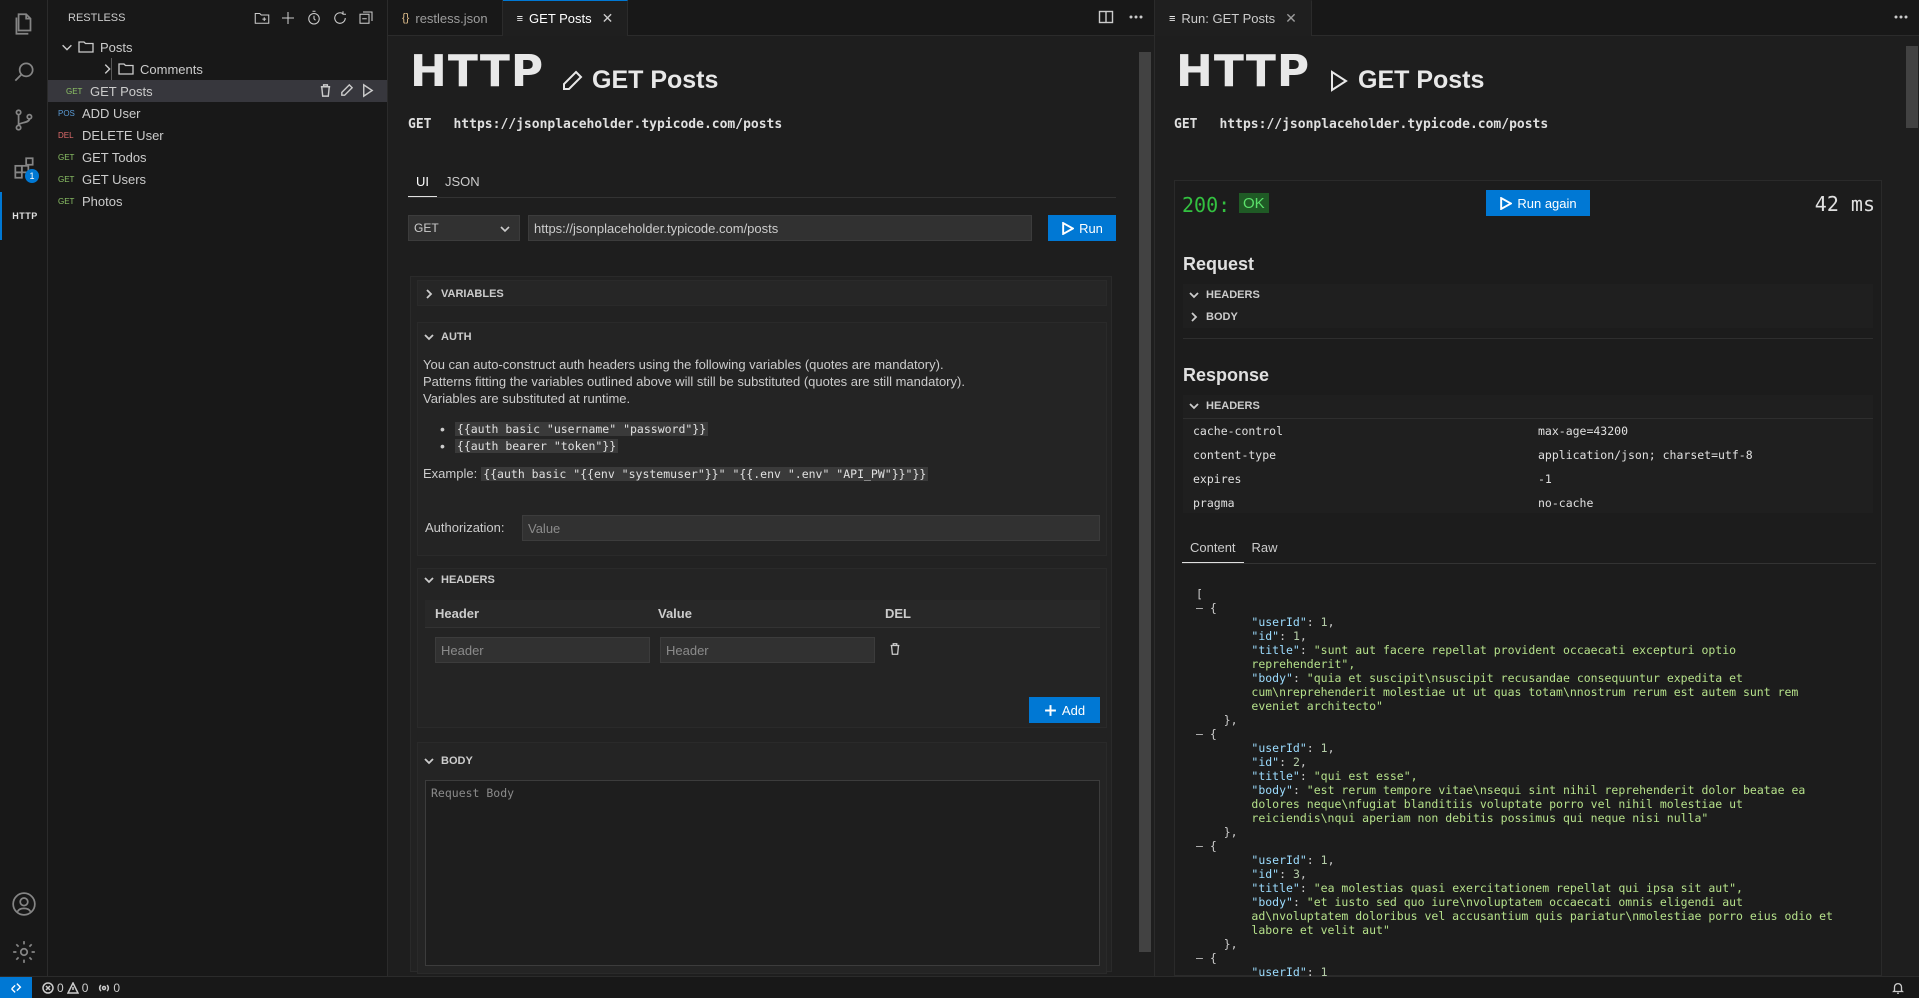 This screenshot has width=1919, height=998. What do you see at coordinates (457, 761) in the screenshot?
I see `body-label: BODY` at bounding box center [457, 761].